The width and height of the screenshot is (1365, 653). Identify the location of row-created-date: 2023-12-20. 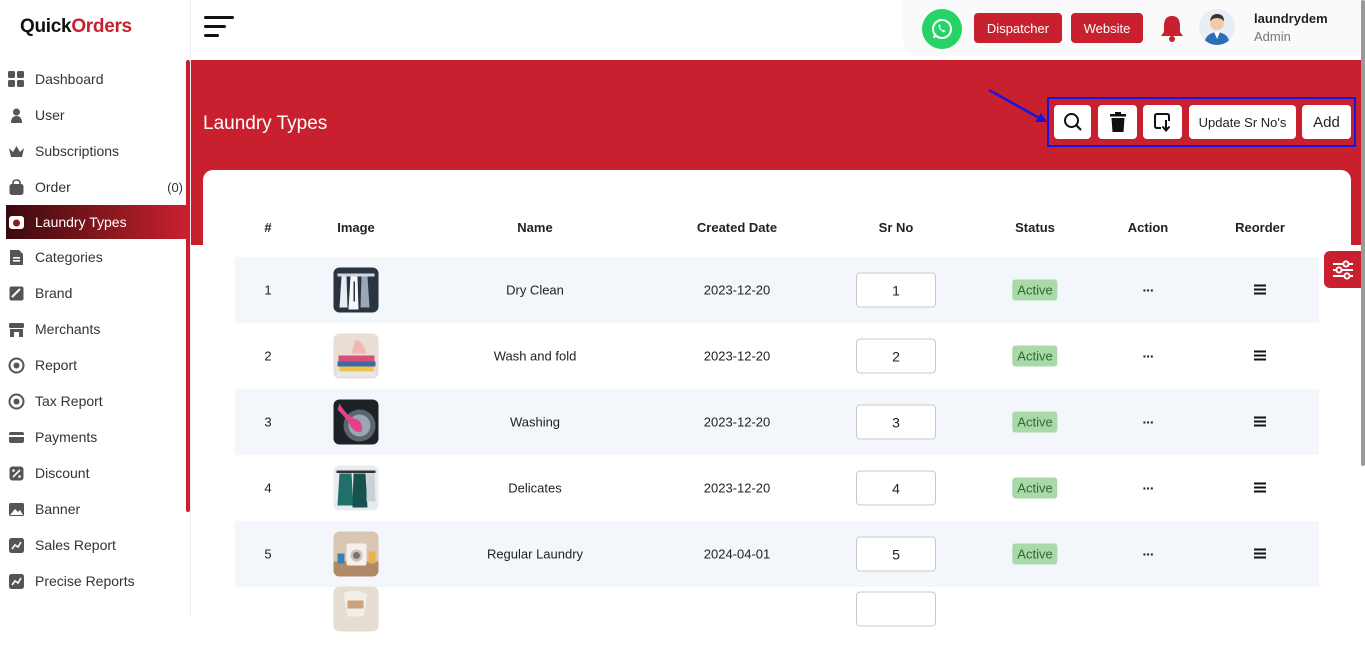
(737, 290).